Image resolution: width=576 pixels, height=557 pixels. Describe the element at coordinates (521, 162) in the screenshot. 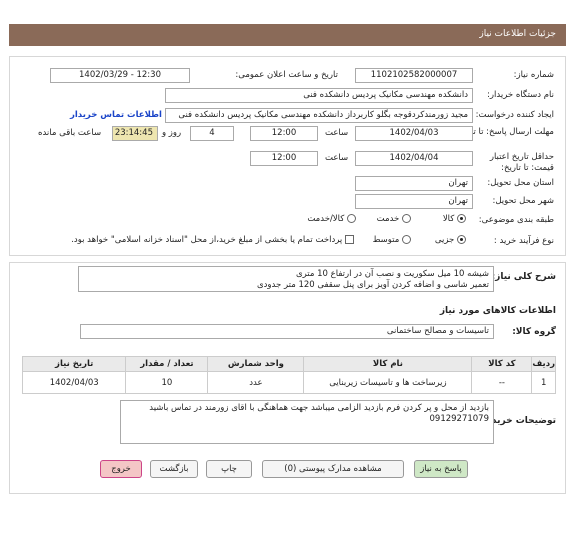

I see `min-price-label: حداقل تاریخ اعتبار قیمت: تا تاریخ:` at that location.